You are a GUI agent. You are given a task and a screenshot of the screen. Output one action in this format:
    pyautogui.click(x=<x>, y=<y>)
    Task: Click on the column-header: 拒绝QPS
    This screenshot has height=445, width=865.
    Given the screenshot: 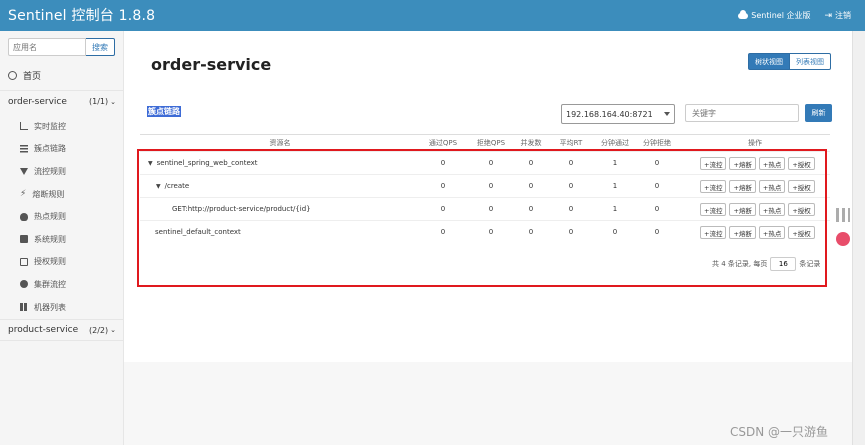 What is the action you would take?
    pyautogui.click(x=491, y=143)
    